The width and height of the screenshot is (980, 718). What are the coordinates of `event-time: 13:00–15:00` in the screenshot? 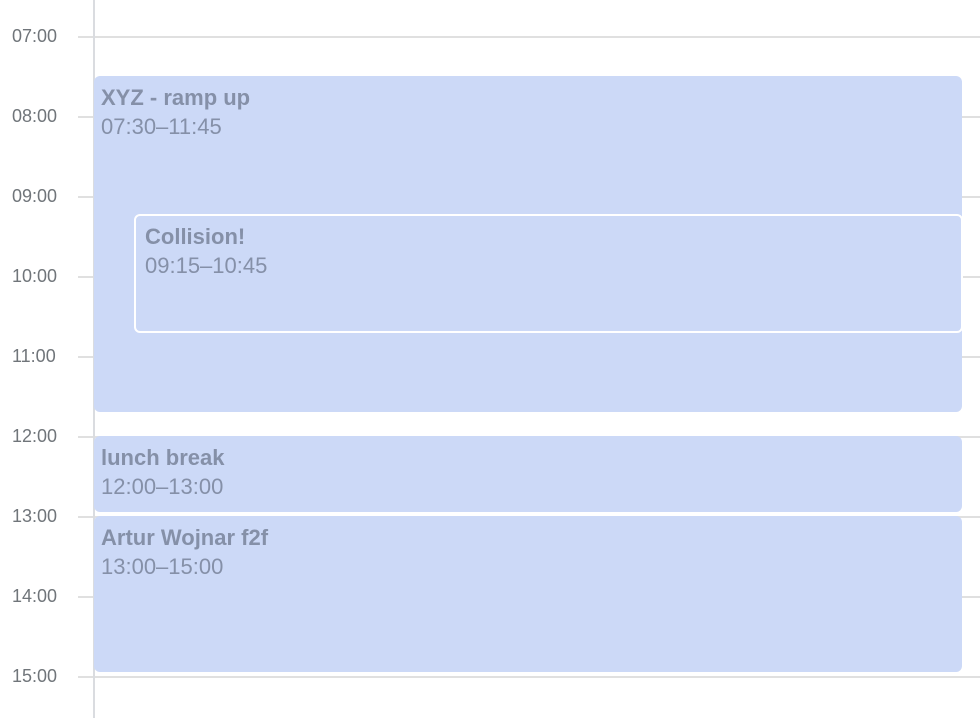 It's located at (162, 566).